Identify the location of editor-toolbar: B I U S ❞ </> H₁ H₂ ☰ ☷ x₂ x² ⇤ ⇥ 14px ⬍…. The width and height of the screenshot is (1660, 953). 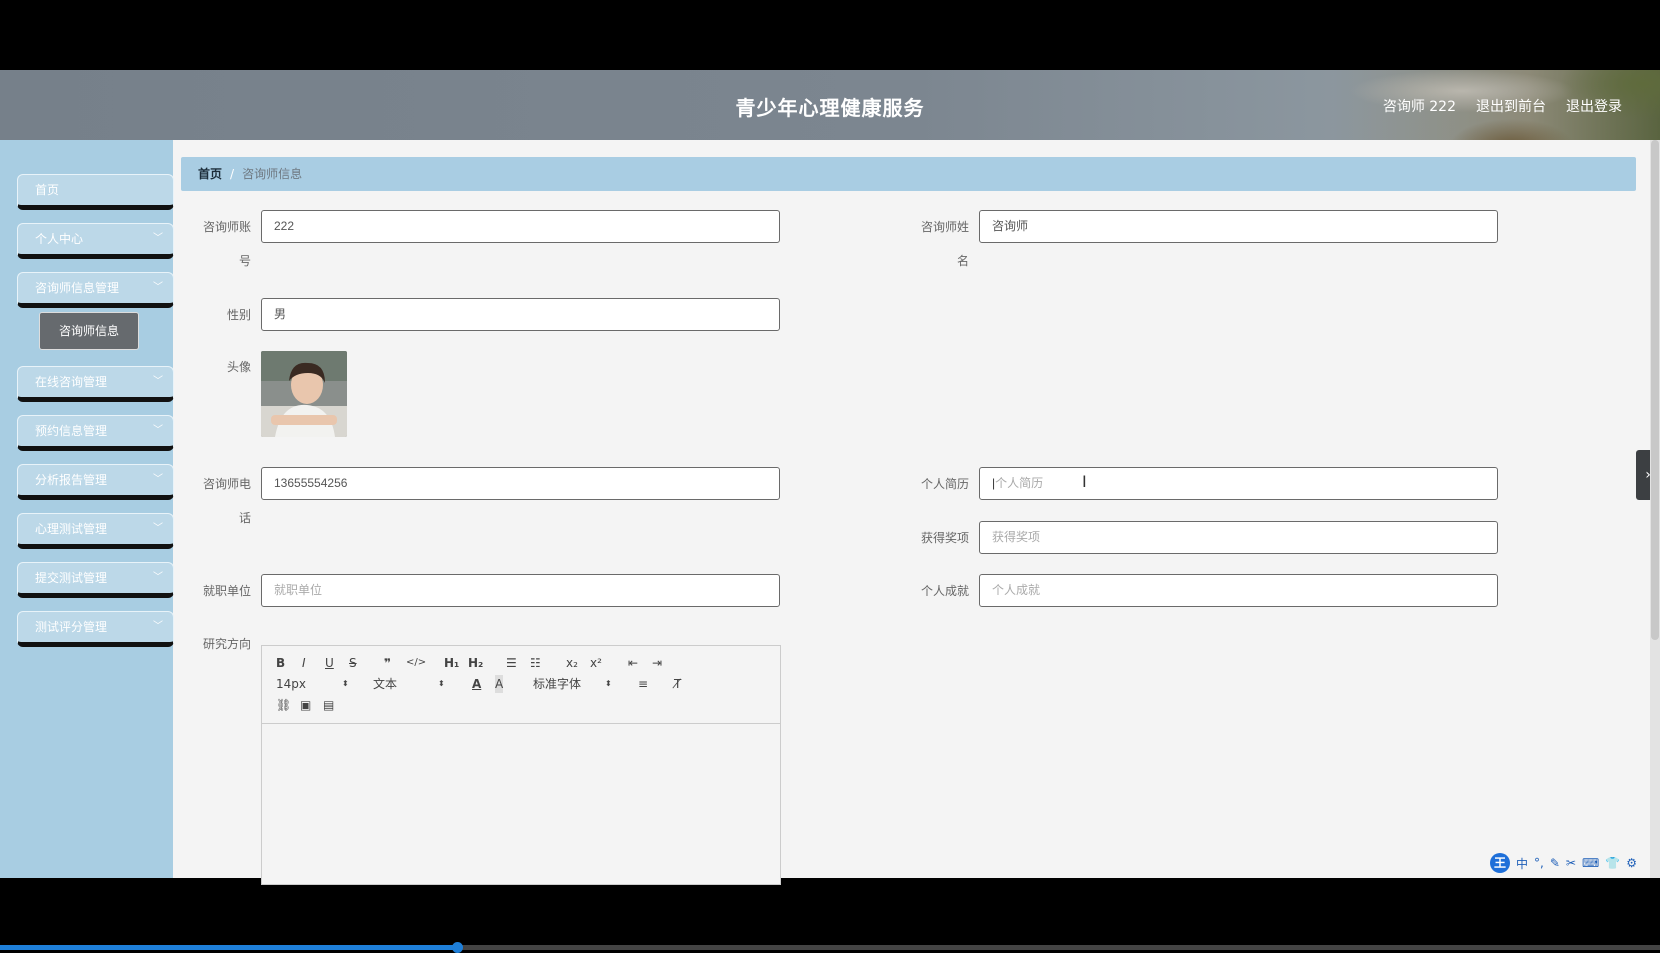
(521, 685).